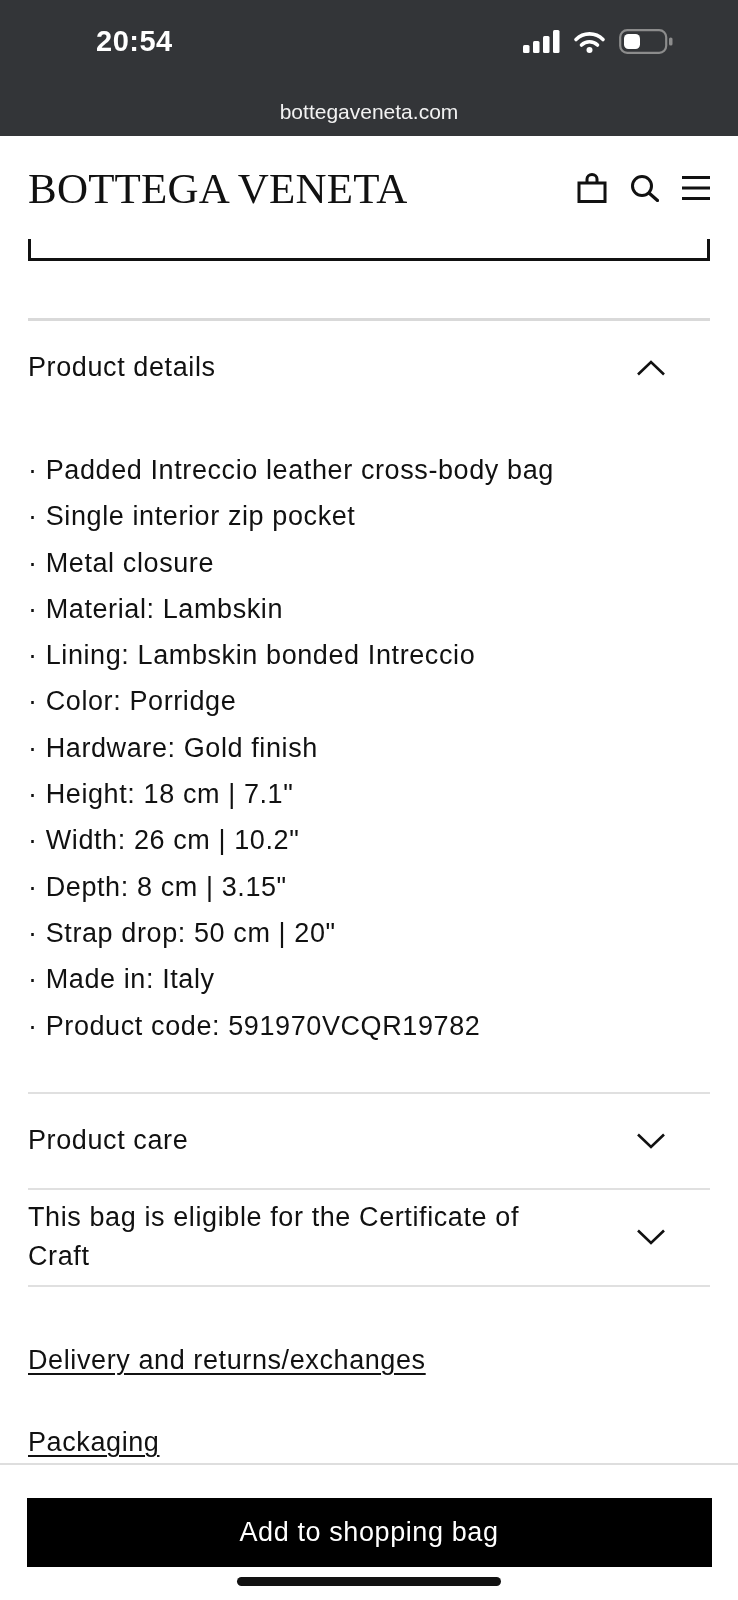 This screenshot has height=1600, width=738. What do you see at coordinates (696, 188) in the screenshot?
I see `menu-icon` at bounding box center [696, 188].